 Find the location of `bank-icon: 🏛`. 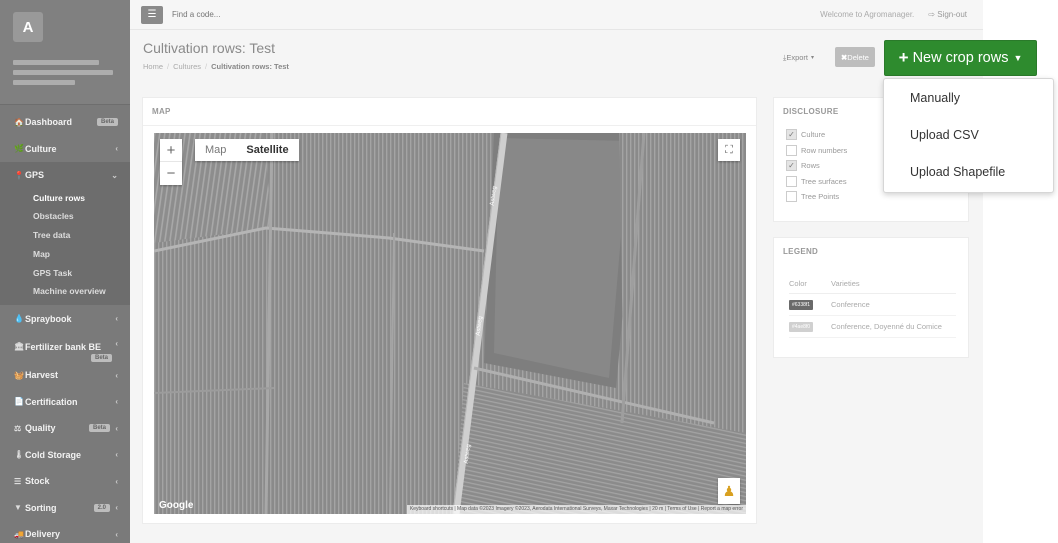

bank-icon: 🏛 is located at coordinates (19, 347).